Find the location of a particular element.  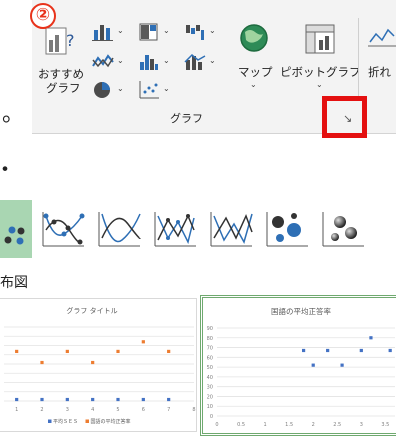

scatter-smooth-lines-markers-icon is located at coordinates (63, 229).